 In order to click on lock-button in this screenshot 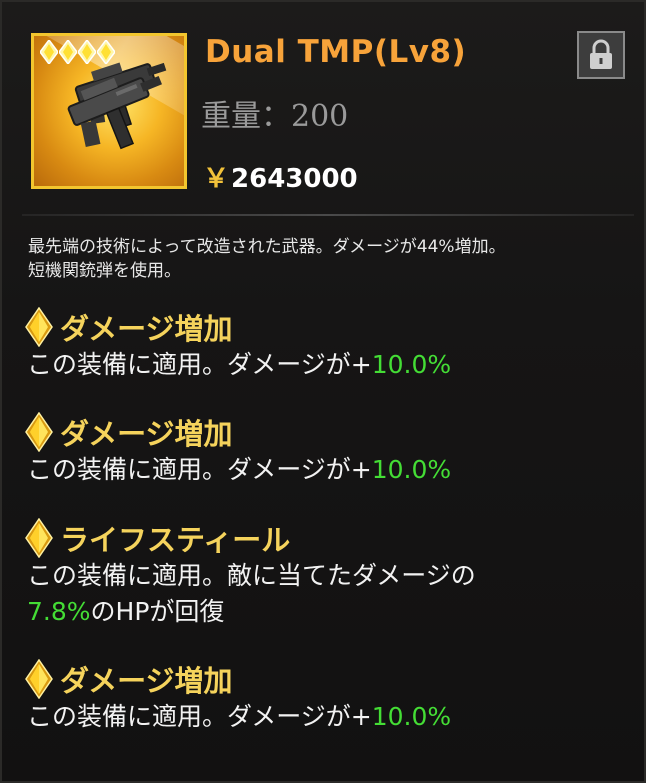, I will do `click(601, 55)`.